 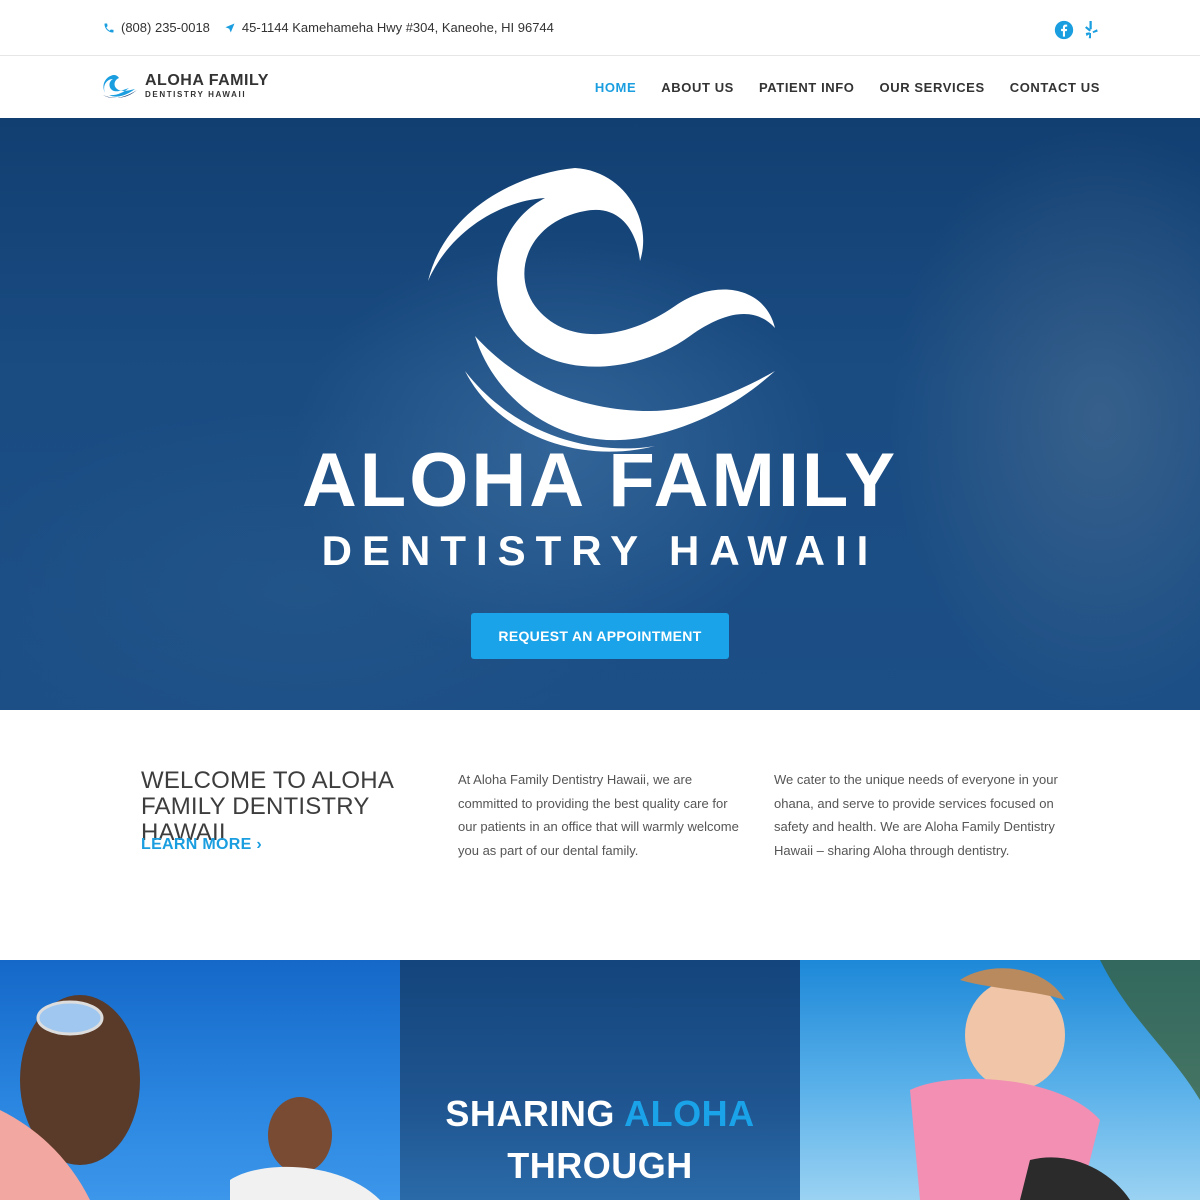 I want to click on facebook-icon, so click(x=1064, y=32).